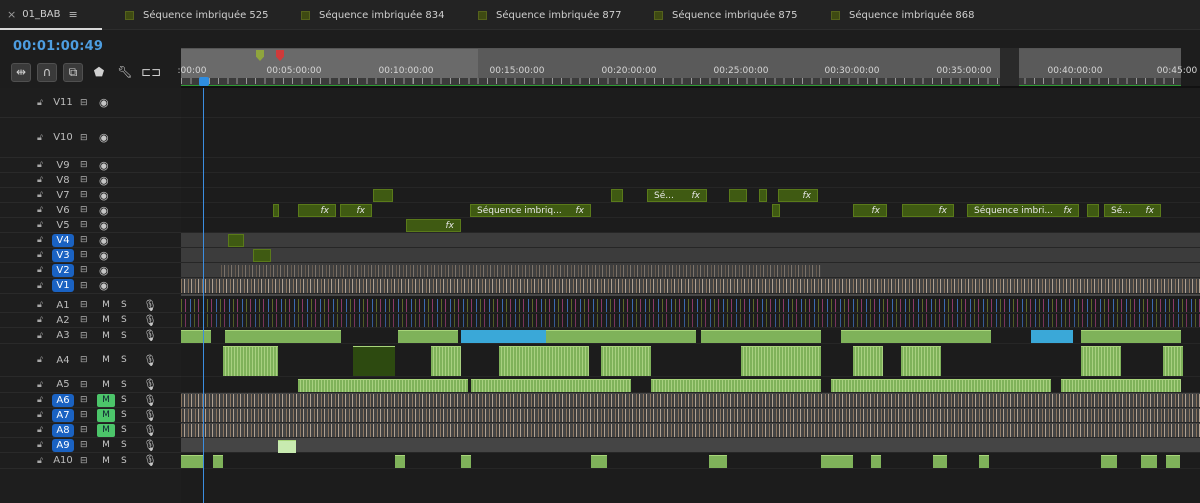 This screenshot has height=503, width=1200. Describe the element at coordinates (690, 400) in the screenshot. I see `a6-clip-strip` at that location.